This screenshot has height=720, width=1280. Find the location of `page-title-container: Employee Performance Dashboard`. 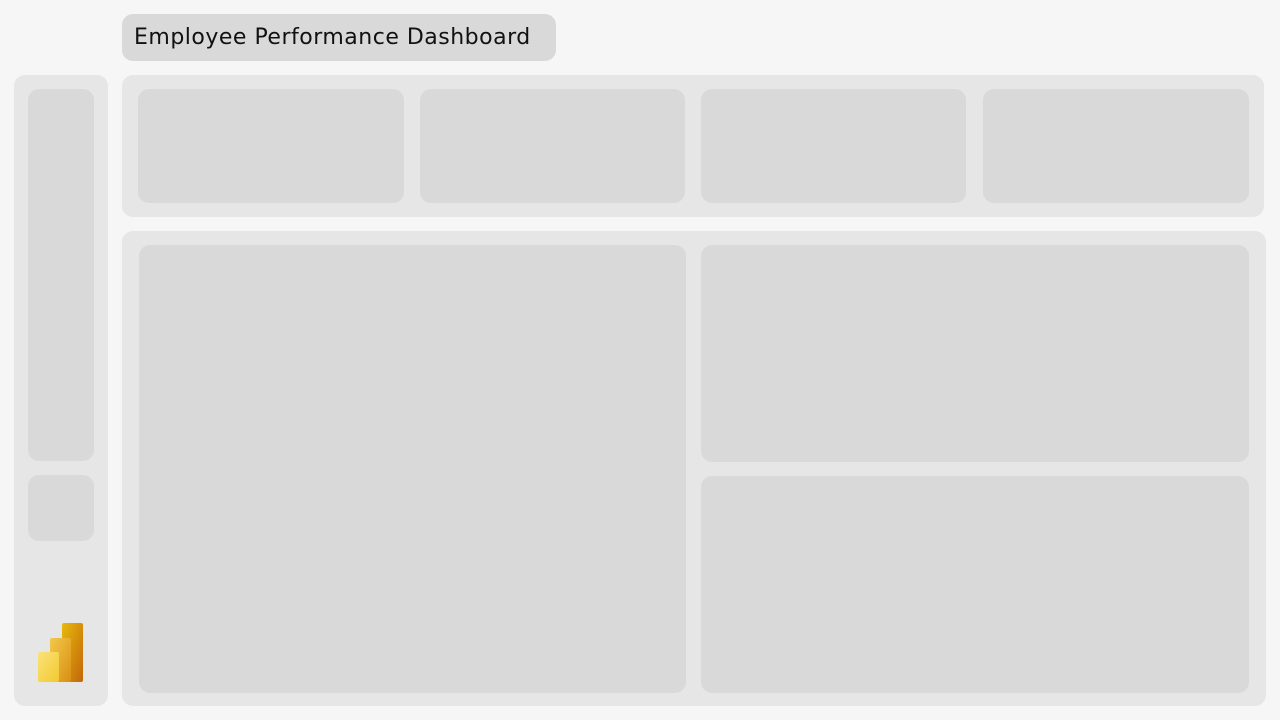

page-title-container: Employee Performance Dashboard is located at coordinates (339, 37).